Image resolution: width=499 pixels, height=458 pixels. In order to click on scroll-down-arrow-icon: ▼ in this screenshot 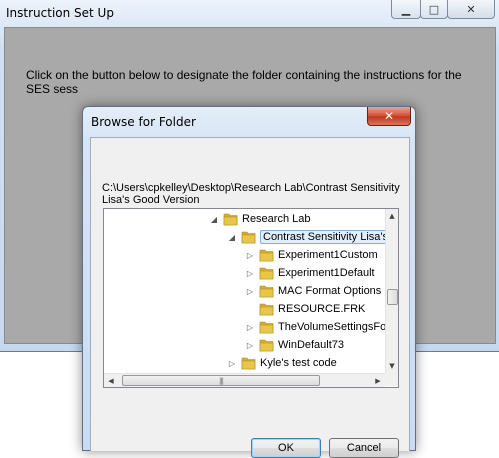, I will do `click(392, 366)`.